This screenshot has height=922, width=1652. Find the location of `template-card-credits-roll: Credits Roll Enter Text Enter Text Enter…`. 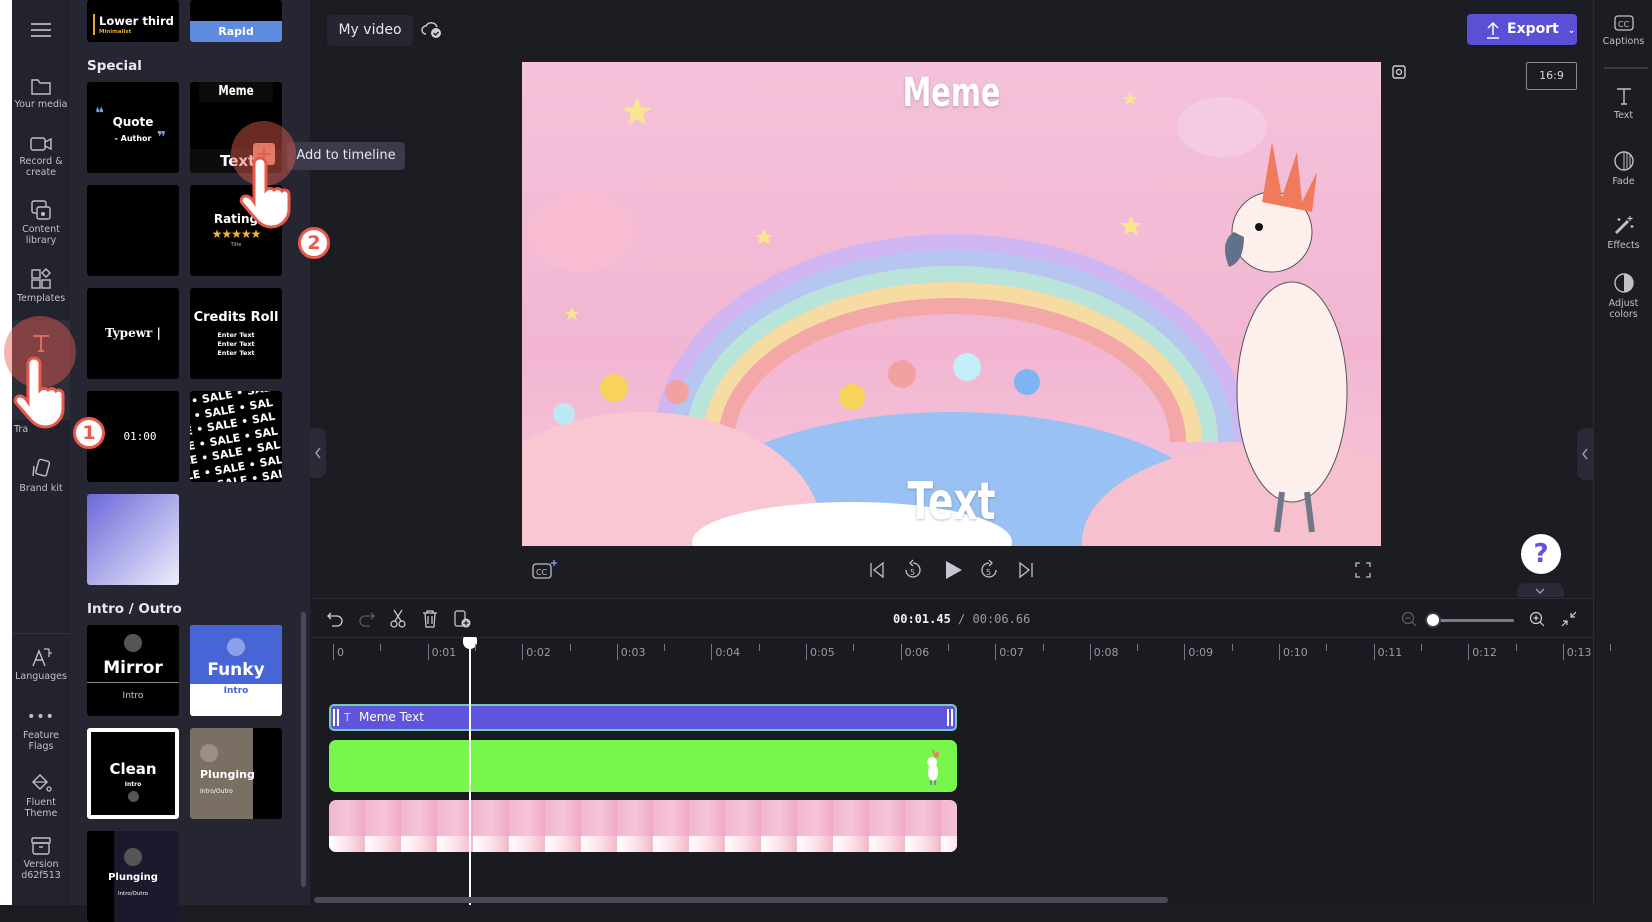

template-card-credits-roll: Credits Roll Enter Text Enter Text Enter… is located at coordinates (236, 333).